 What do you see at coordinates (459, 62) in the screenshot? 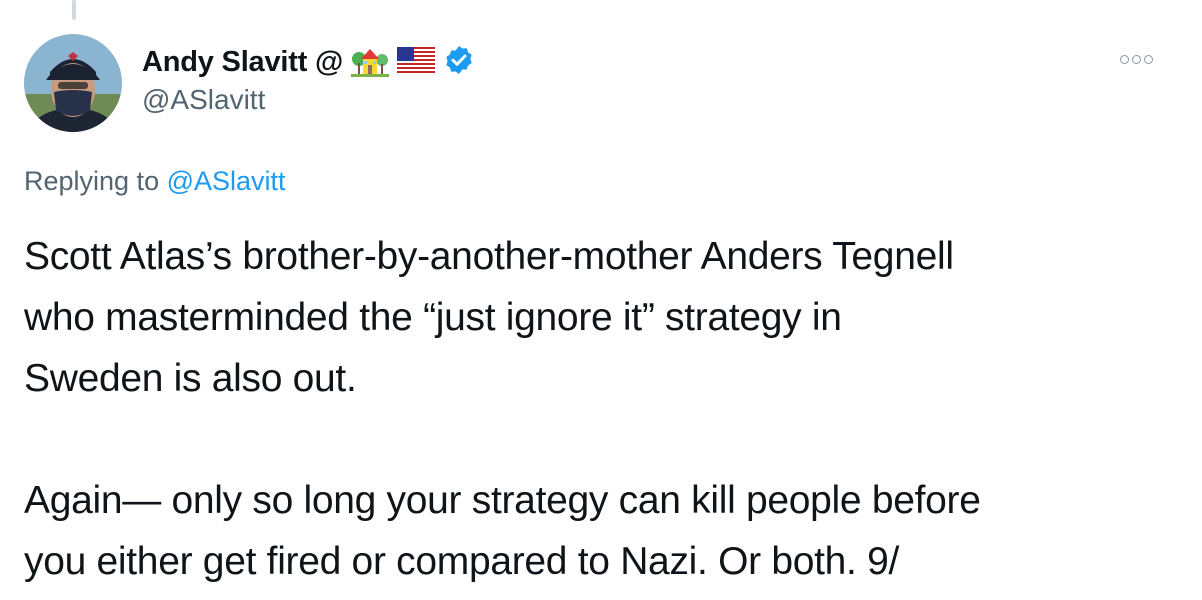
I see `verified-badge-icon` at bounding box center [459, 62].